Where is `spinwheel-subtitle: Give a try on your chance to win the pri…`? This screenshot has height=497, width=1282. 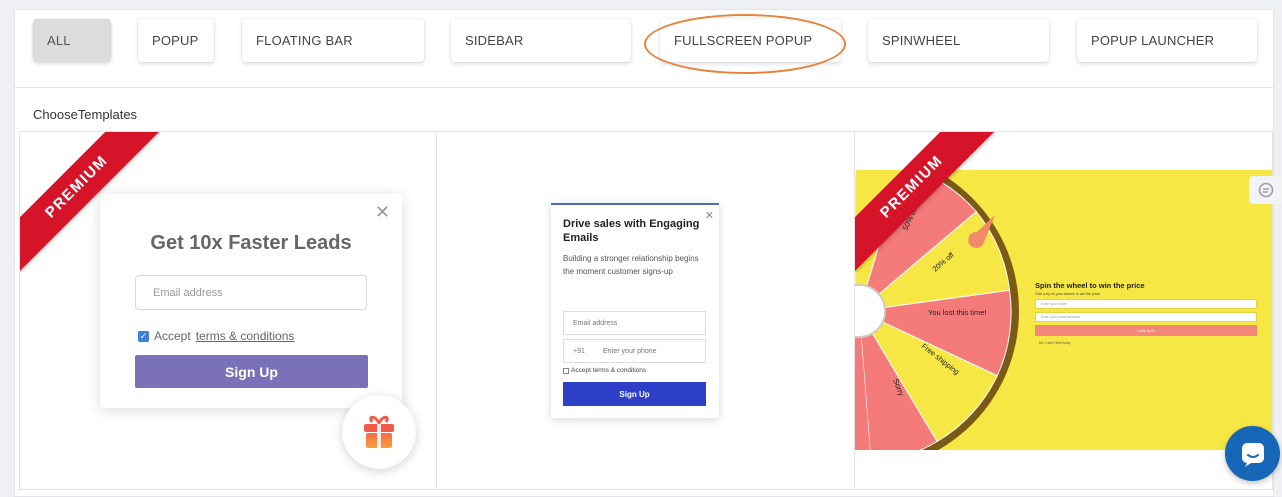 spinwheel-subtitle: Give a try on your chance to win the pri… is located at coordinates (1068, 294).